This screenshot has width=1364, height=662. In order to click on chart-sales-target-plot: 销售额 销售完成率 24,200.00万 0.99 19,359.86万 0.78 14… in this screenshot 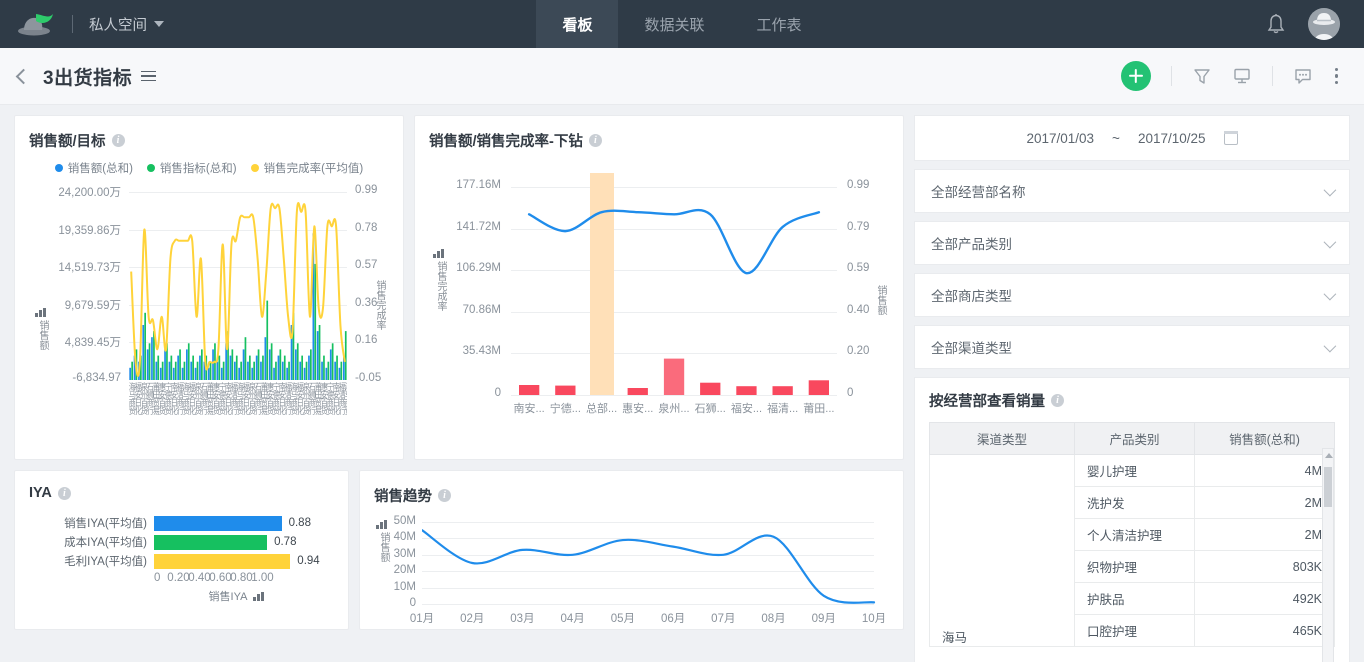, I will do `click(209, 319)`.